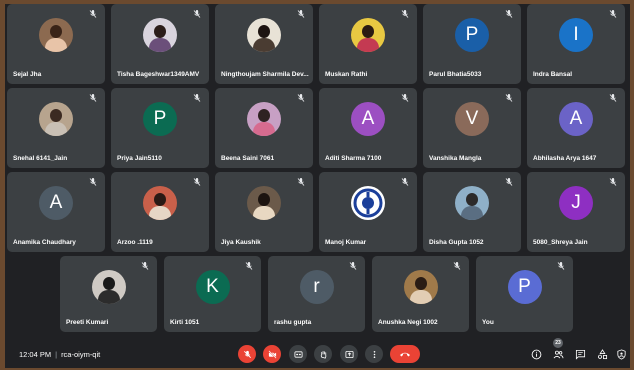 The width and height of the screenshot is (634, 370). What do you see at coordinates (241, 242) in the screenshot?
I see `participant-name: Jiya Kaushik` at bounding box center [241, 242].